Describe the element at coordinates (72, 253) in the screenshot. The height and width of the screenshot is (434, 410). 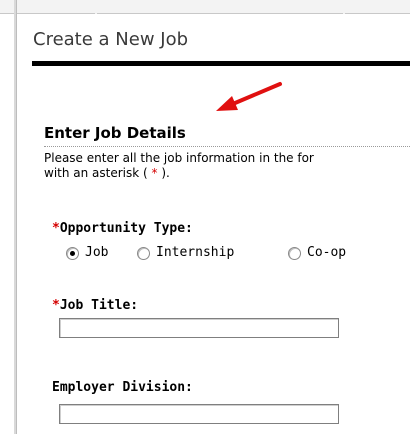
I see `radio-checked-icon` at that location.